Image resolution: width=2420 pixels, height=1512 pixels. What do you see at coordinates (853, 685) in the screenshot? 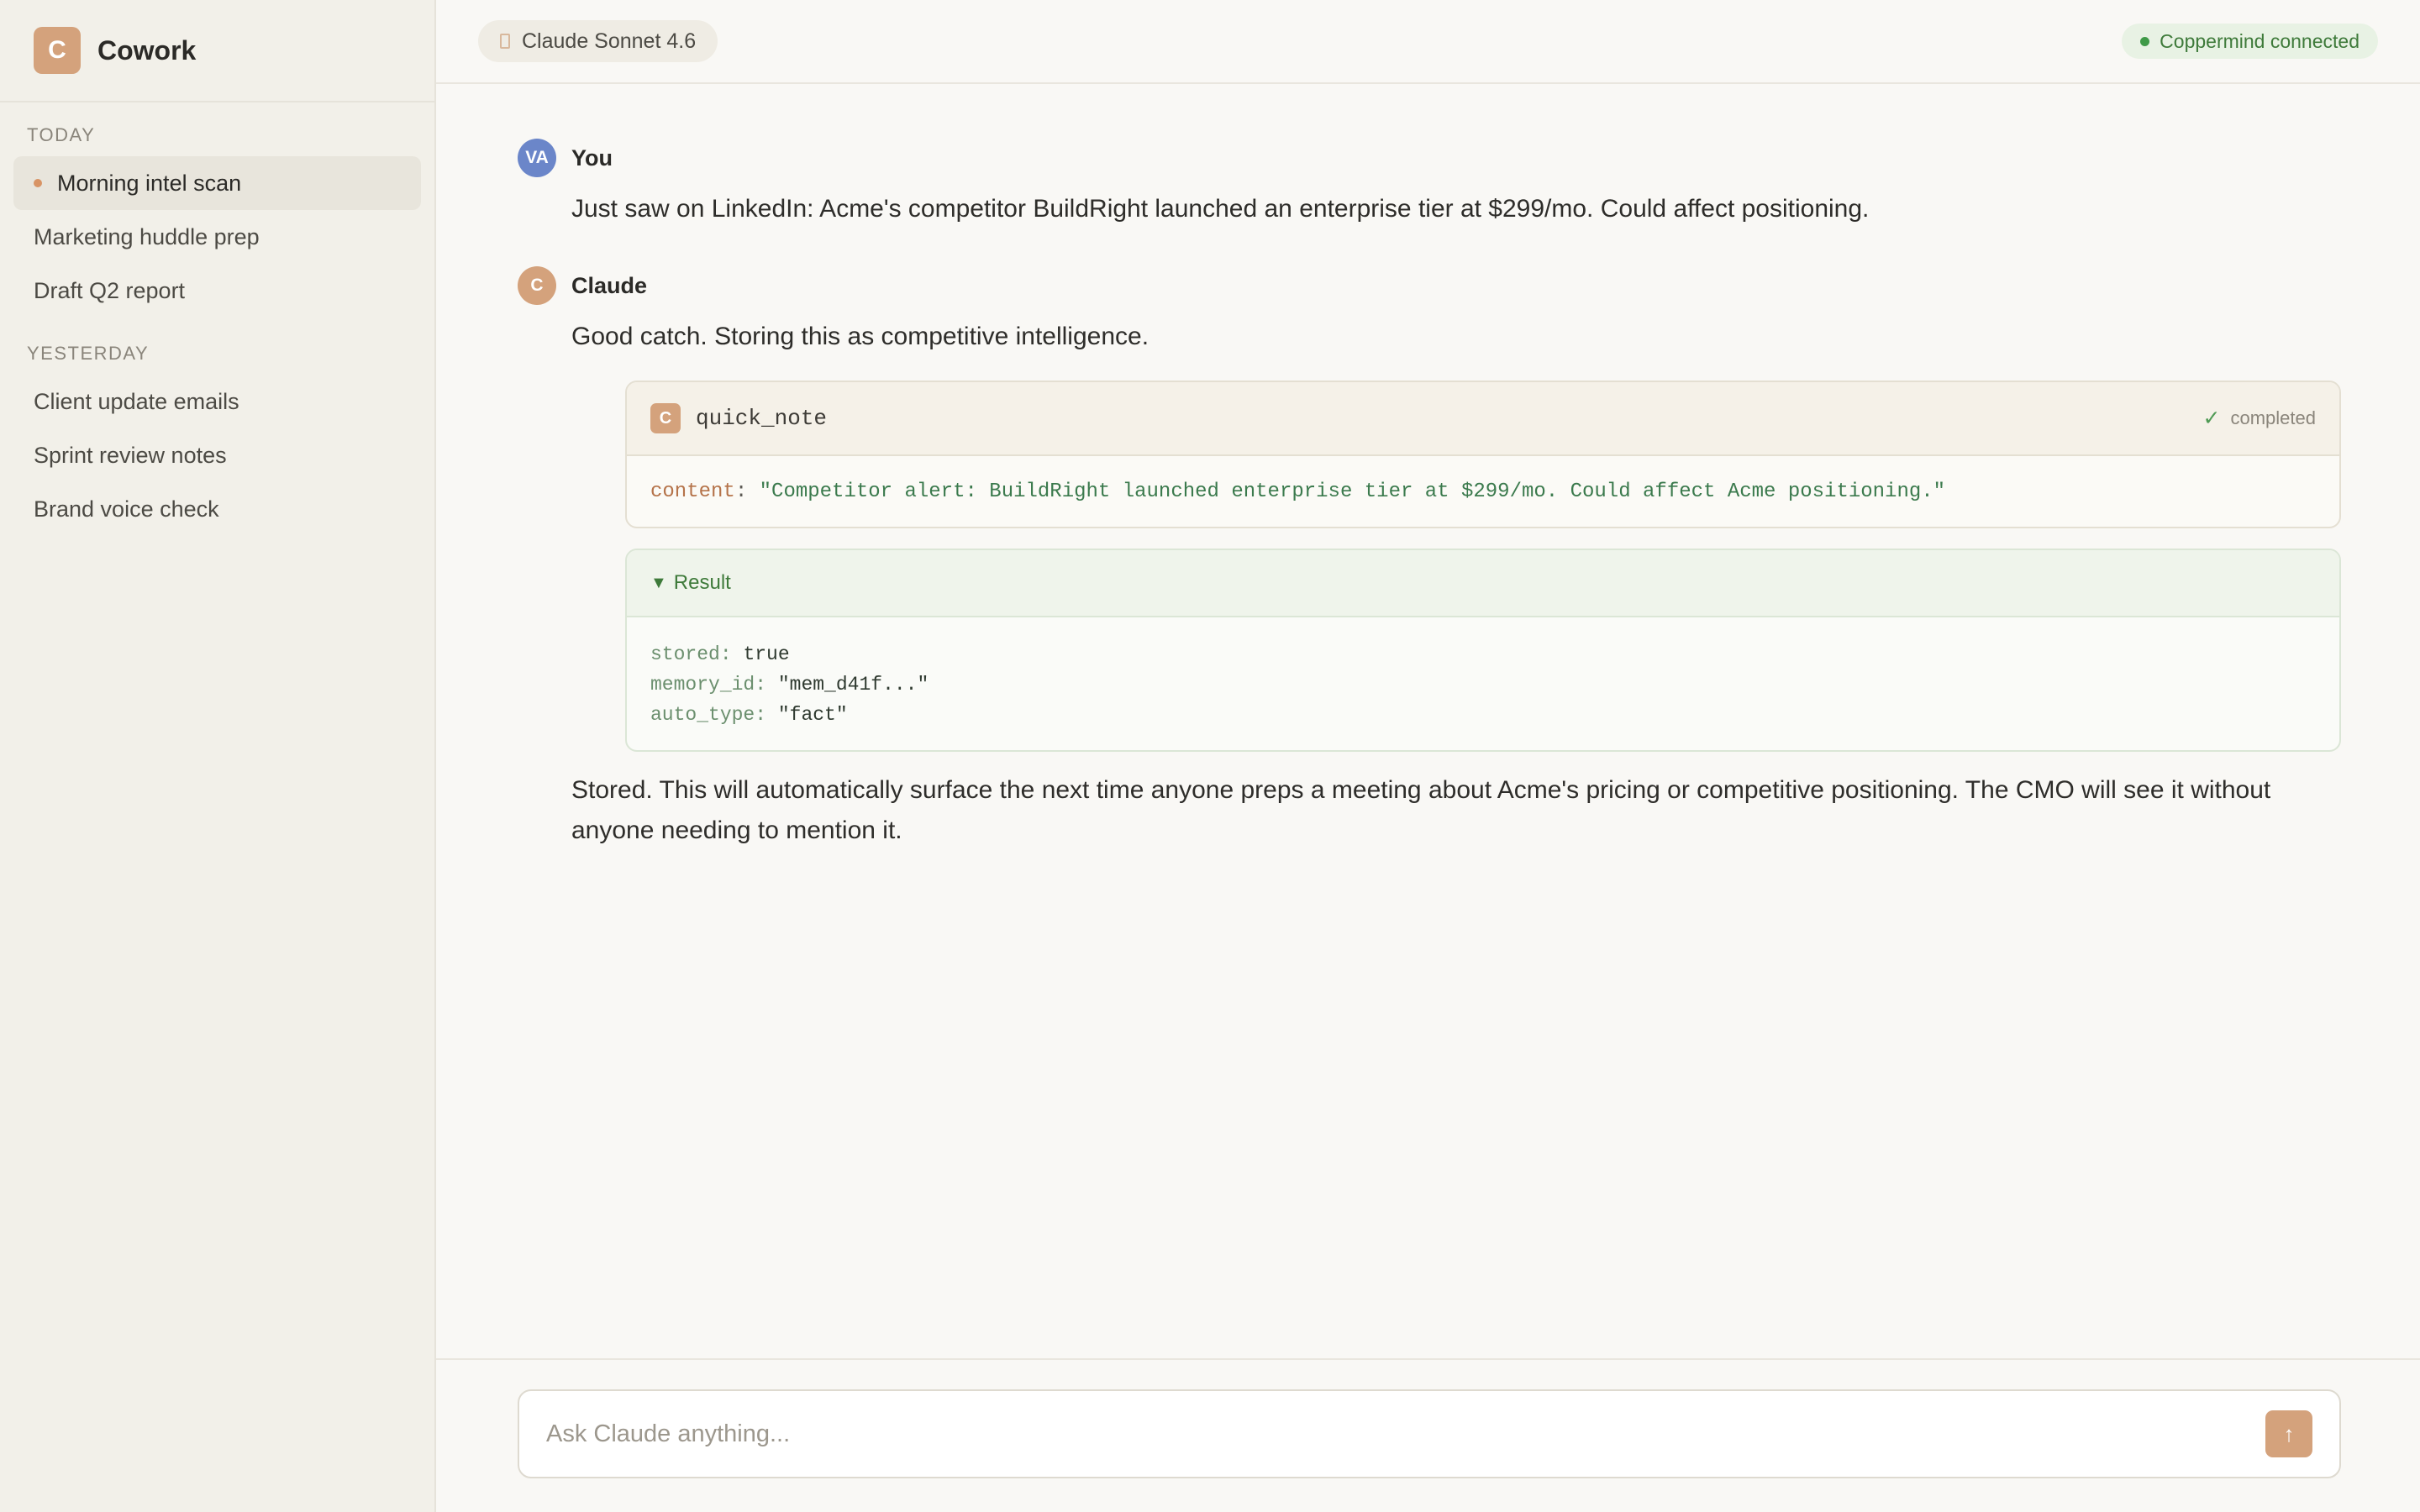
I see `result-value: "mem_d41f..."` at bounding box center [853, 685].